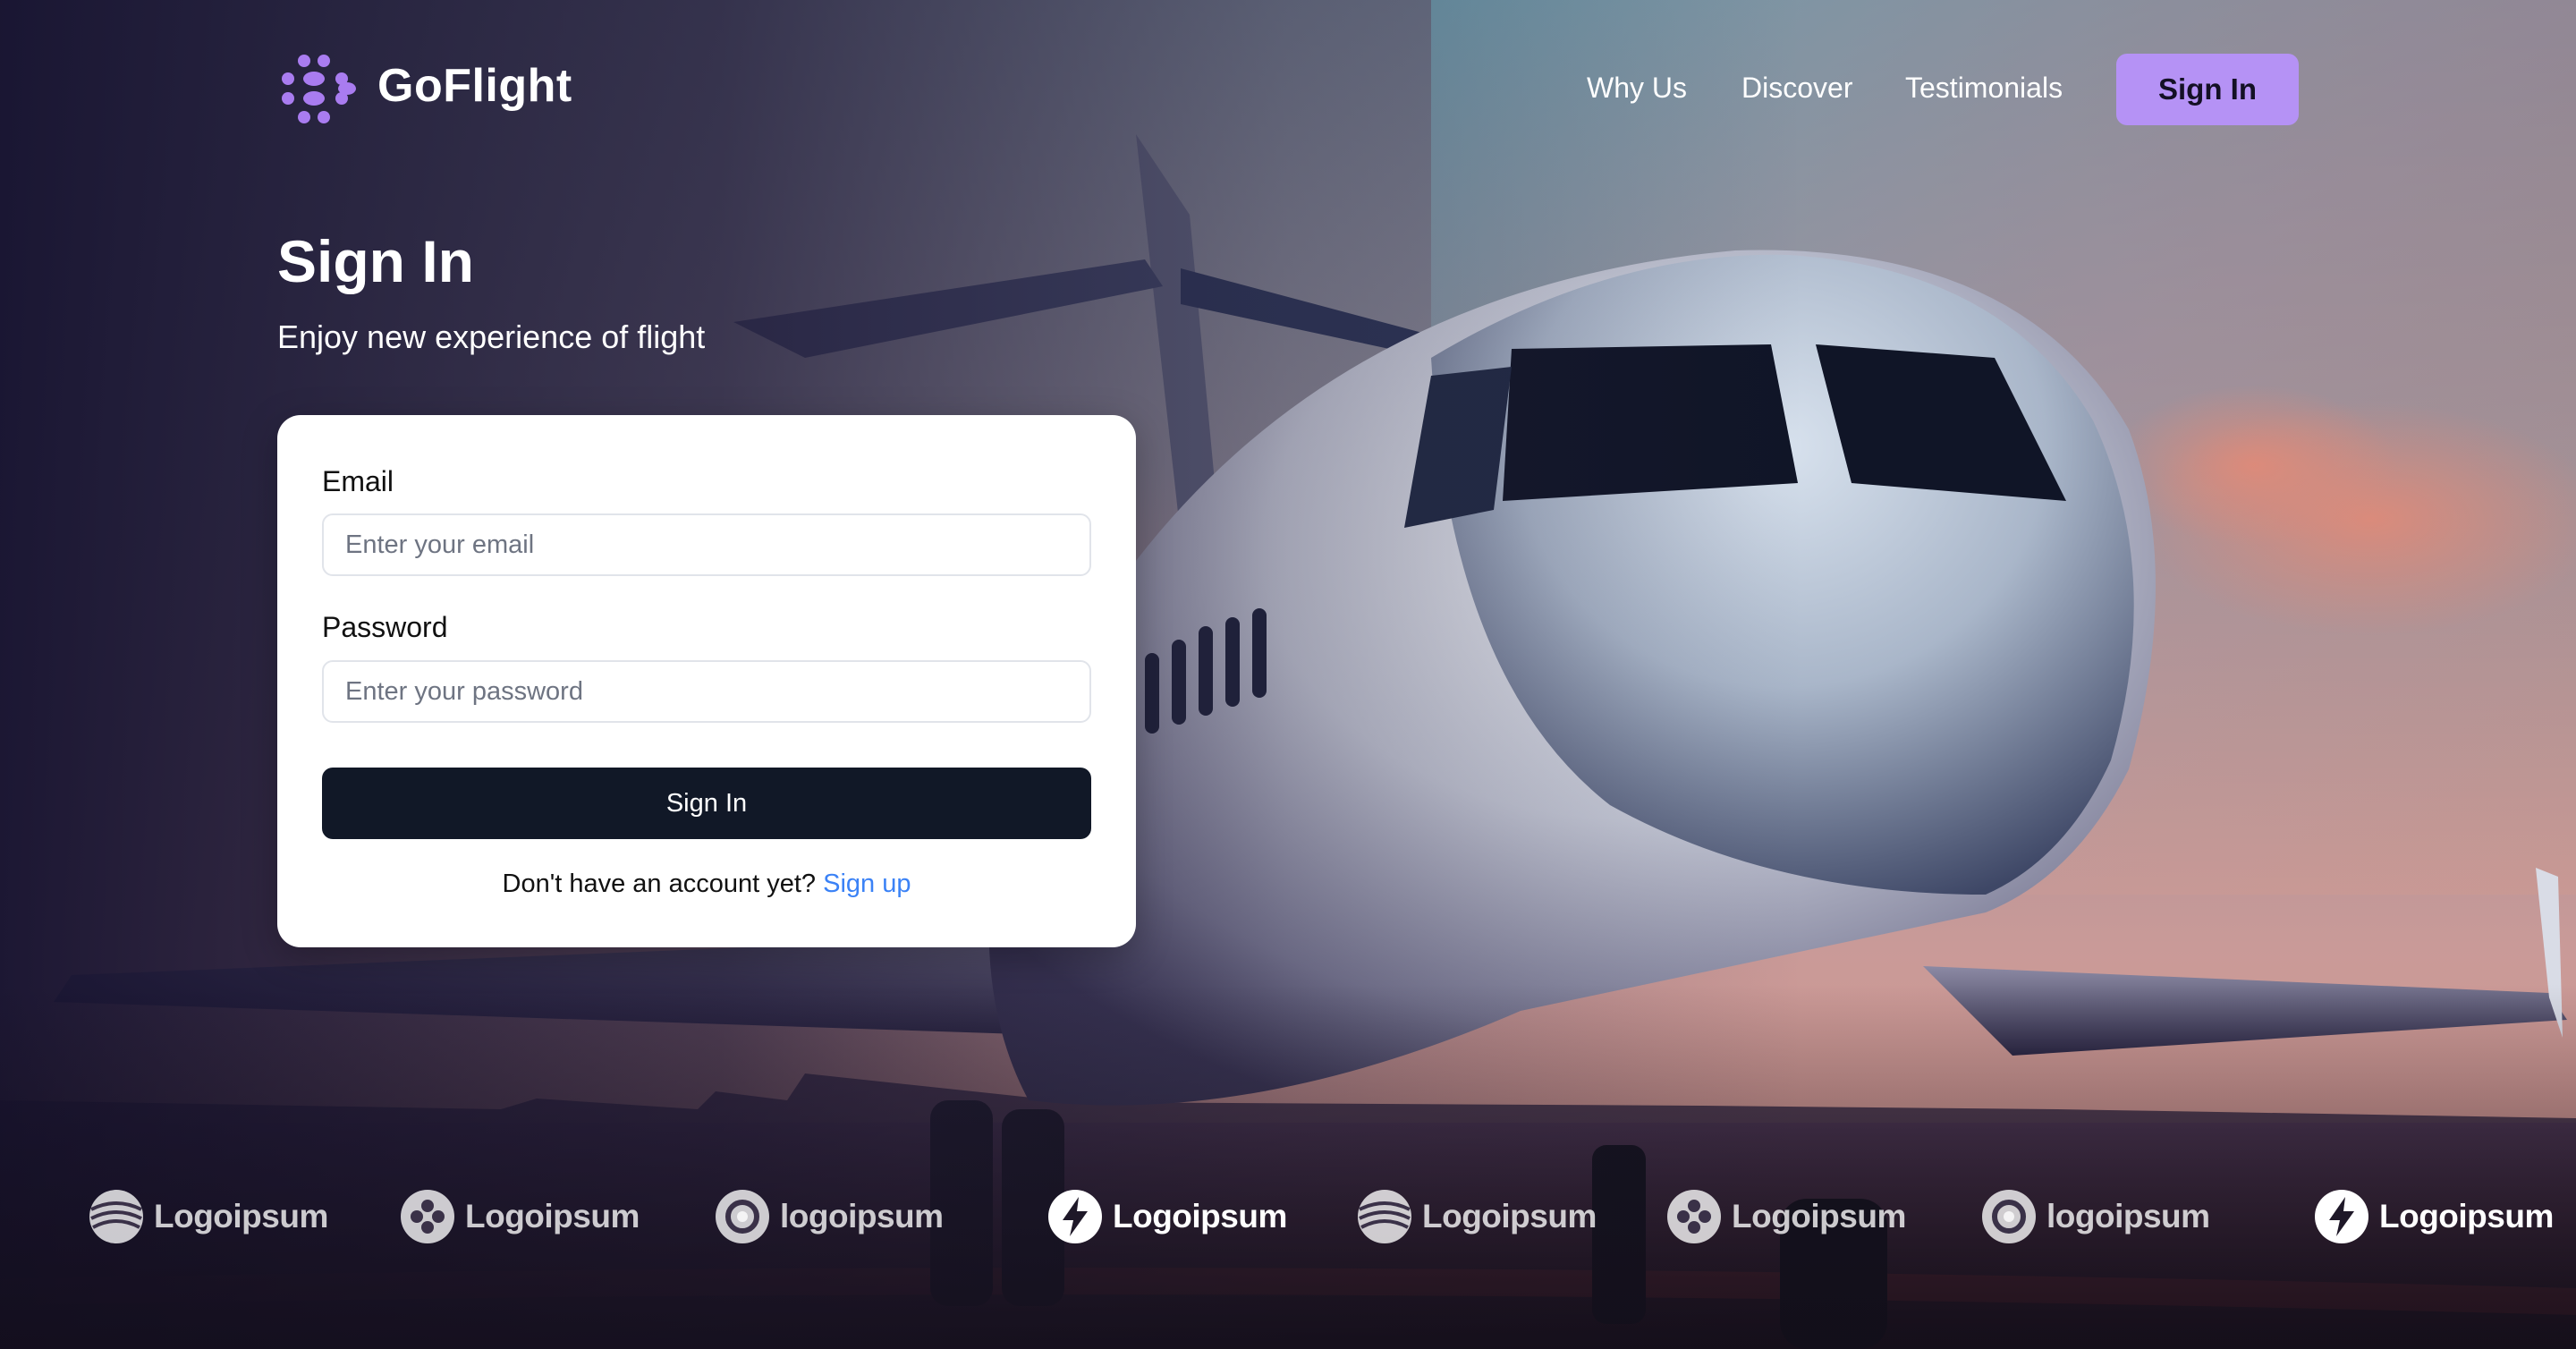  Describe the element at coordinates (317, 89) in the screenshot. I see `goflight-logo-icon` at that location.